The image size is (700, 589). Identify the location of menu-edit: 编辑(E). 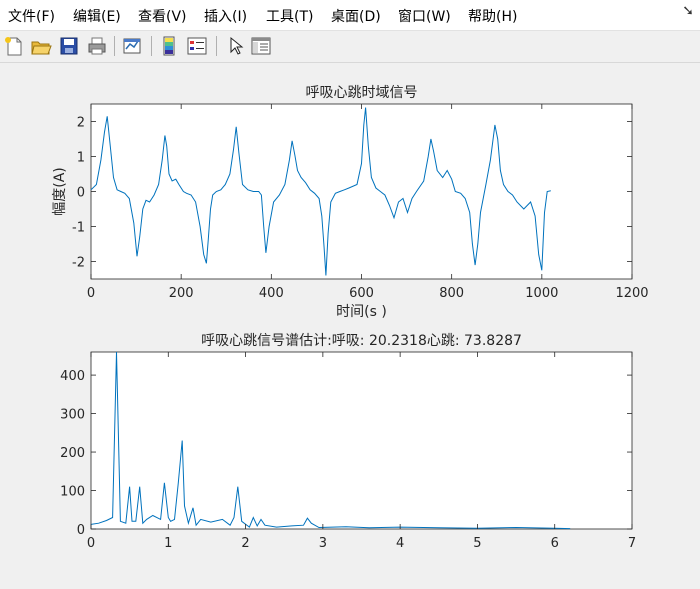
(97, 16).